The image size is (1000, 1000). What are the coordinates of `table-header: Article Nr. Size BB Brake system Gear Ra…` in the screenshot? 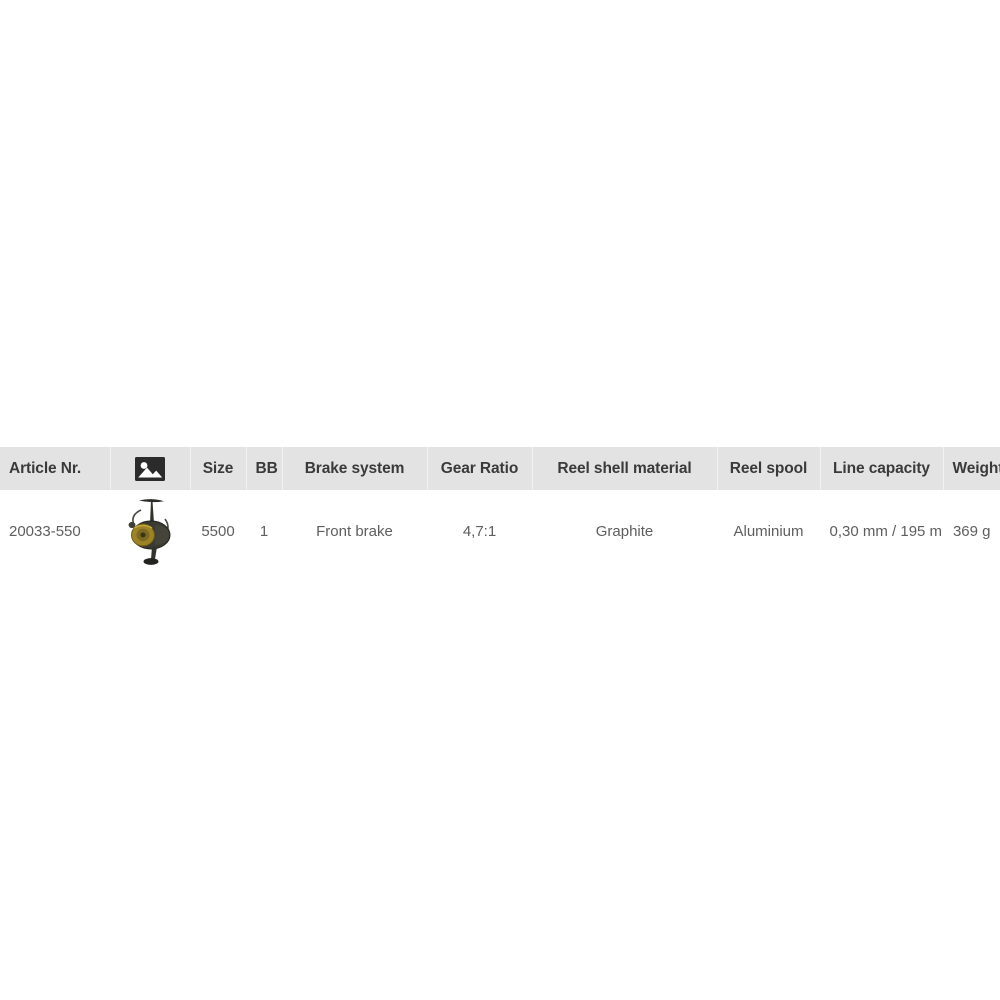 It's located at (500, 468).